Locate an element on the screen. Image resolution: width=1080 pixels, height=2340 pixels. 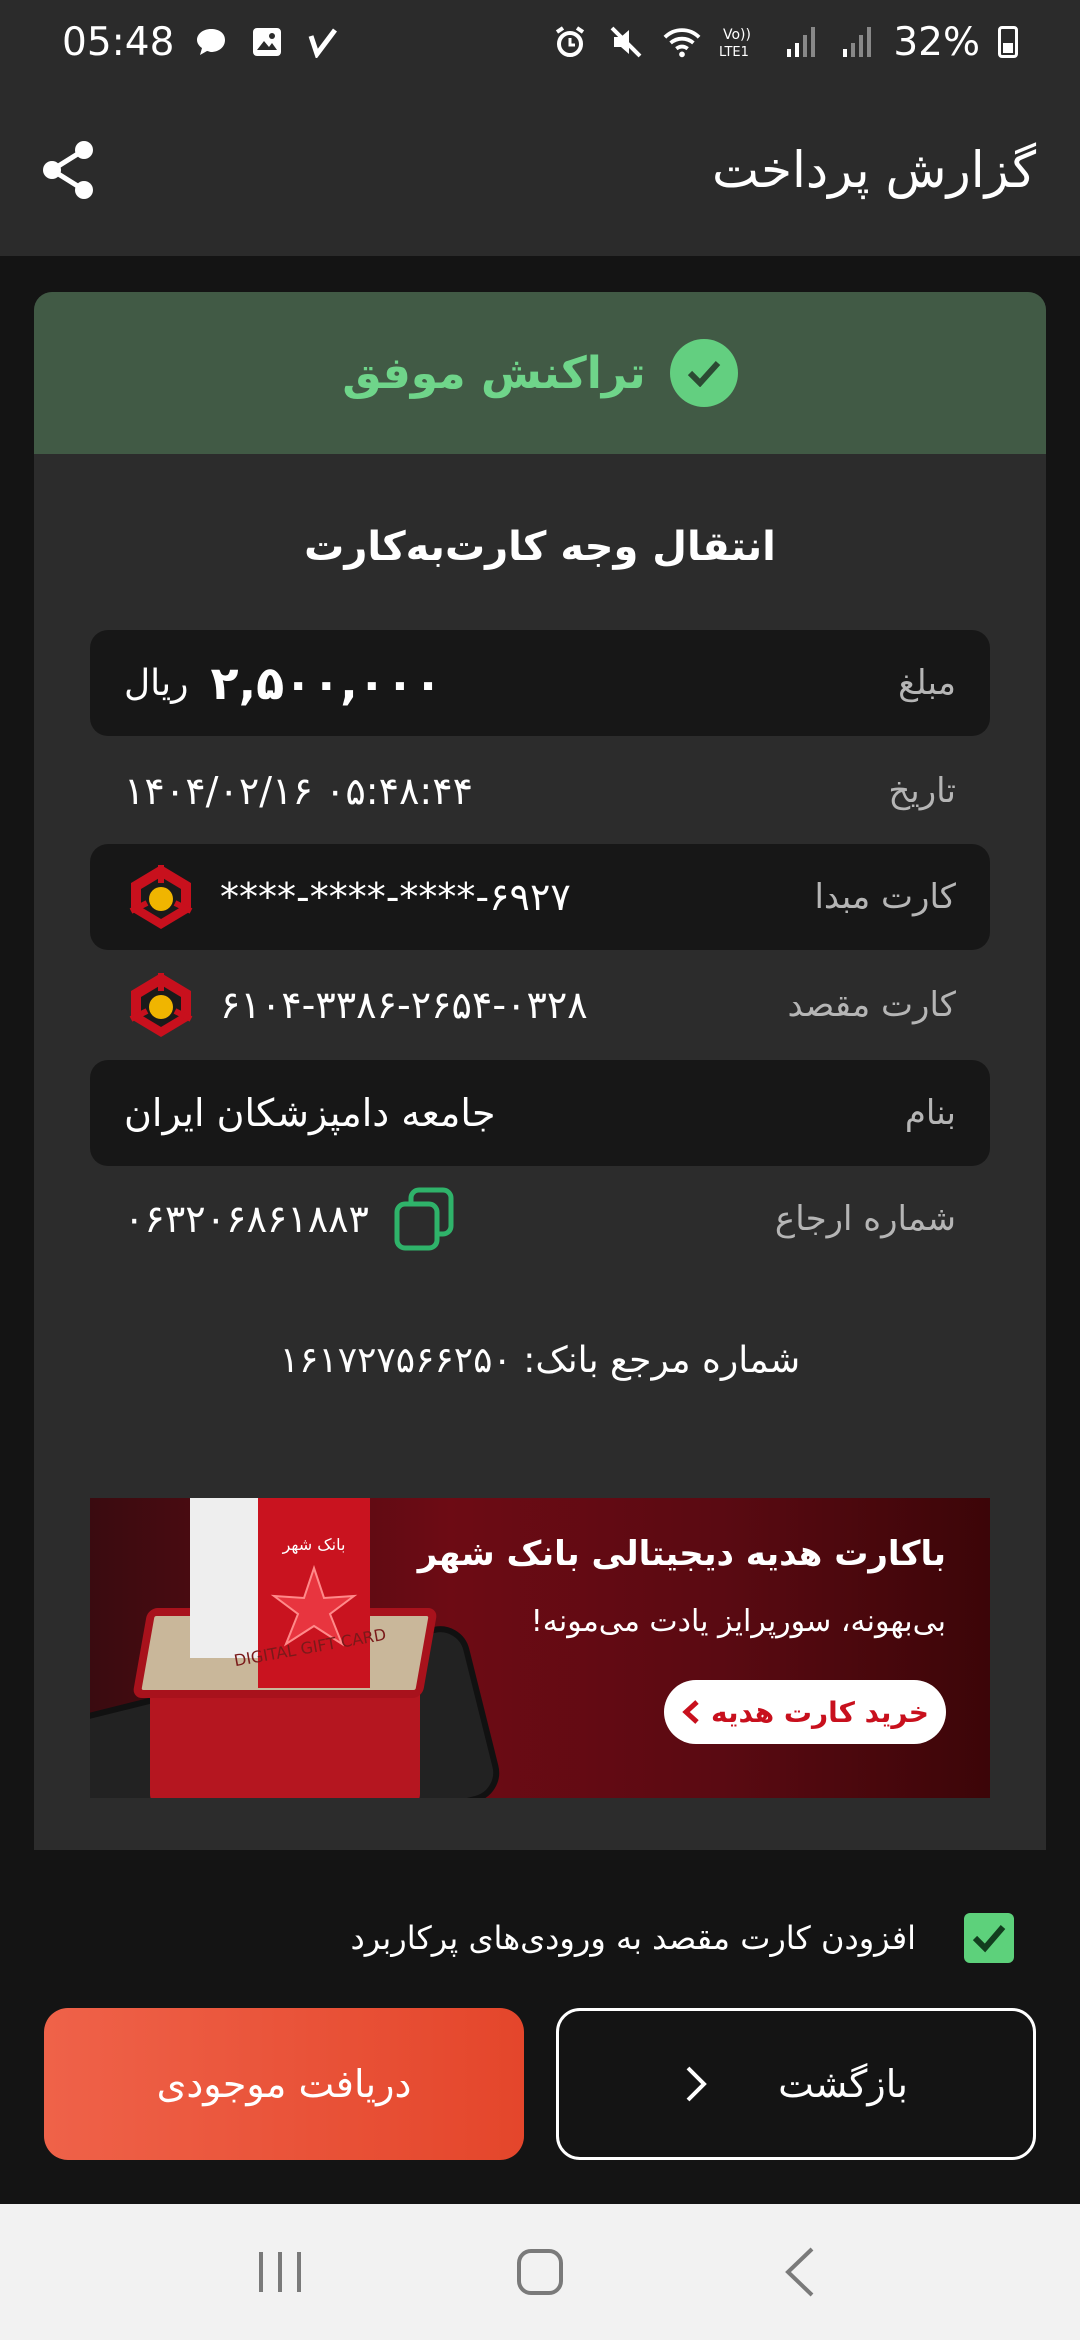
check-icon is located at coordinates (989, 1939).